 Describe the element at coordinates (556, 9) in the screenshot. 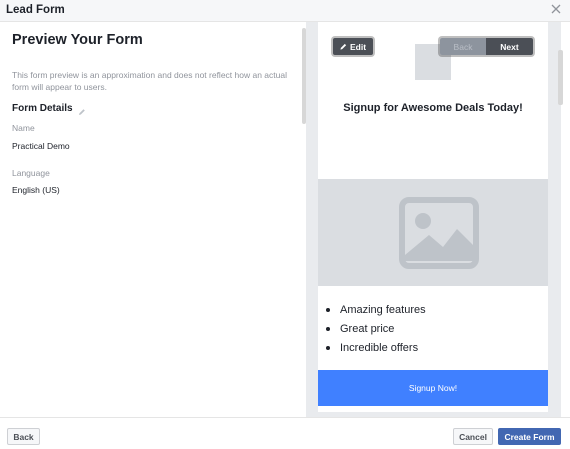

I see `close-icon` at that location.